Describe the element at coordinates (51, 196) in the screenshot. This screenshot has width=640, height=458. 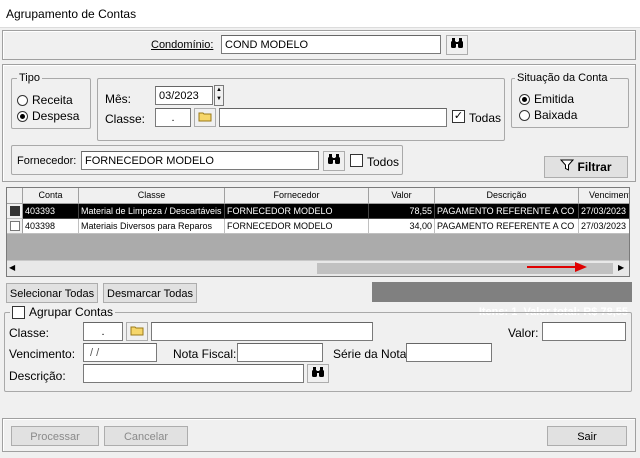
I see `col-conta: Conta` at that location.